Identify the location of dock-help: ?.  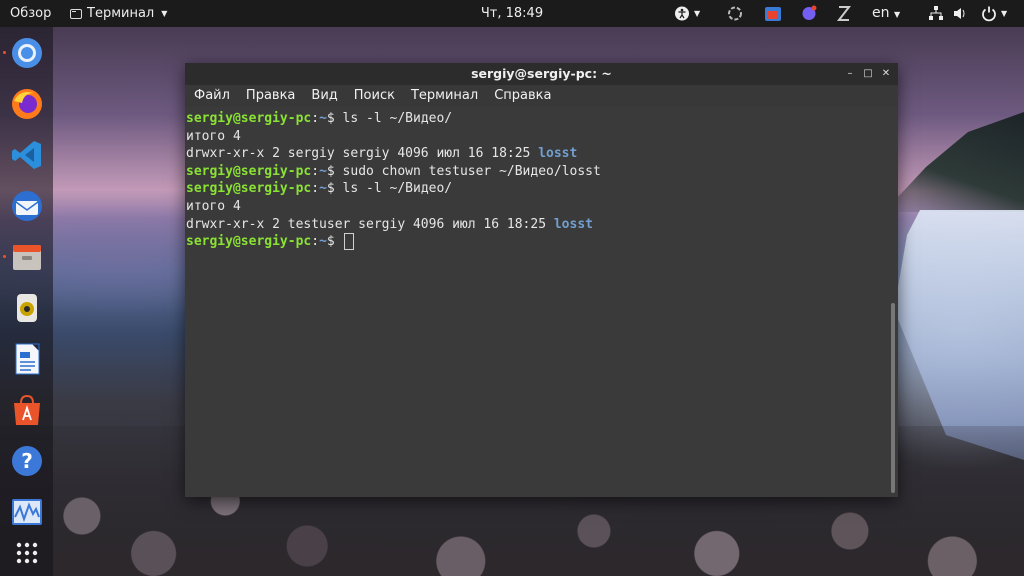
(27, 461).